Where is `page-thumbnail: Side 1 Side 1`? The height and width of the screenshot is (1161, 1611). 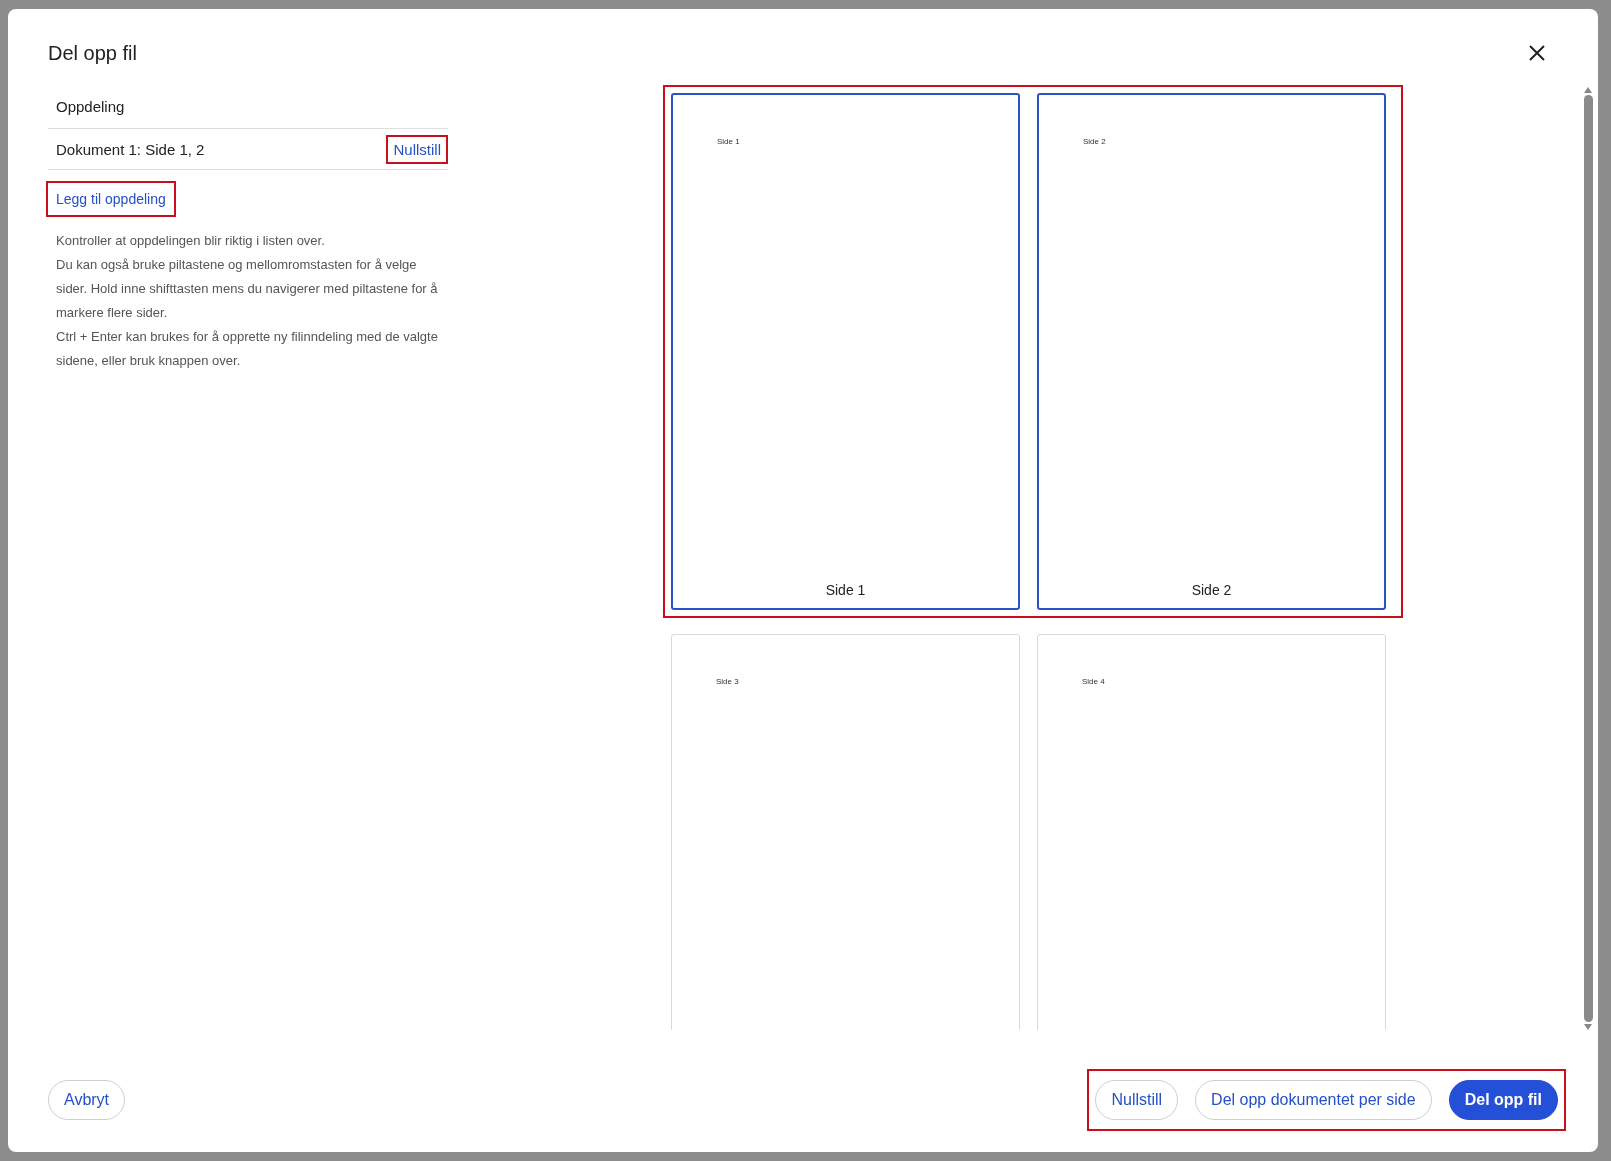 page-thumbnail: Side 1 Side 1 is located at coordinates (845, 351).